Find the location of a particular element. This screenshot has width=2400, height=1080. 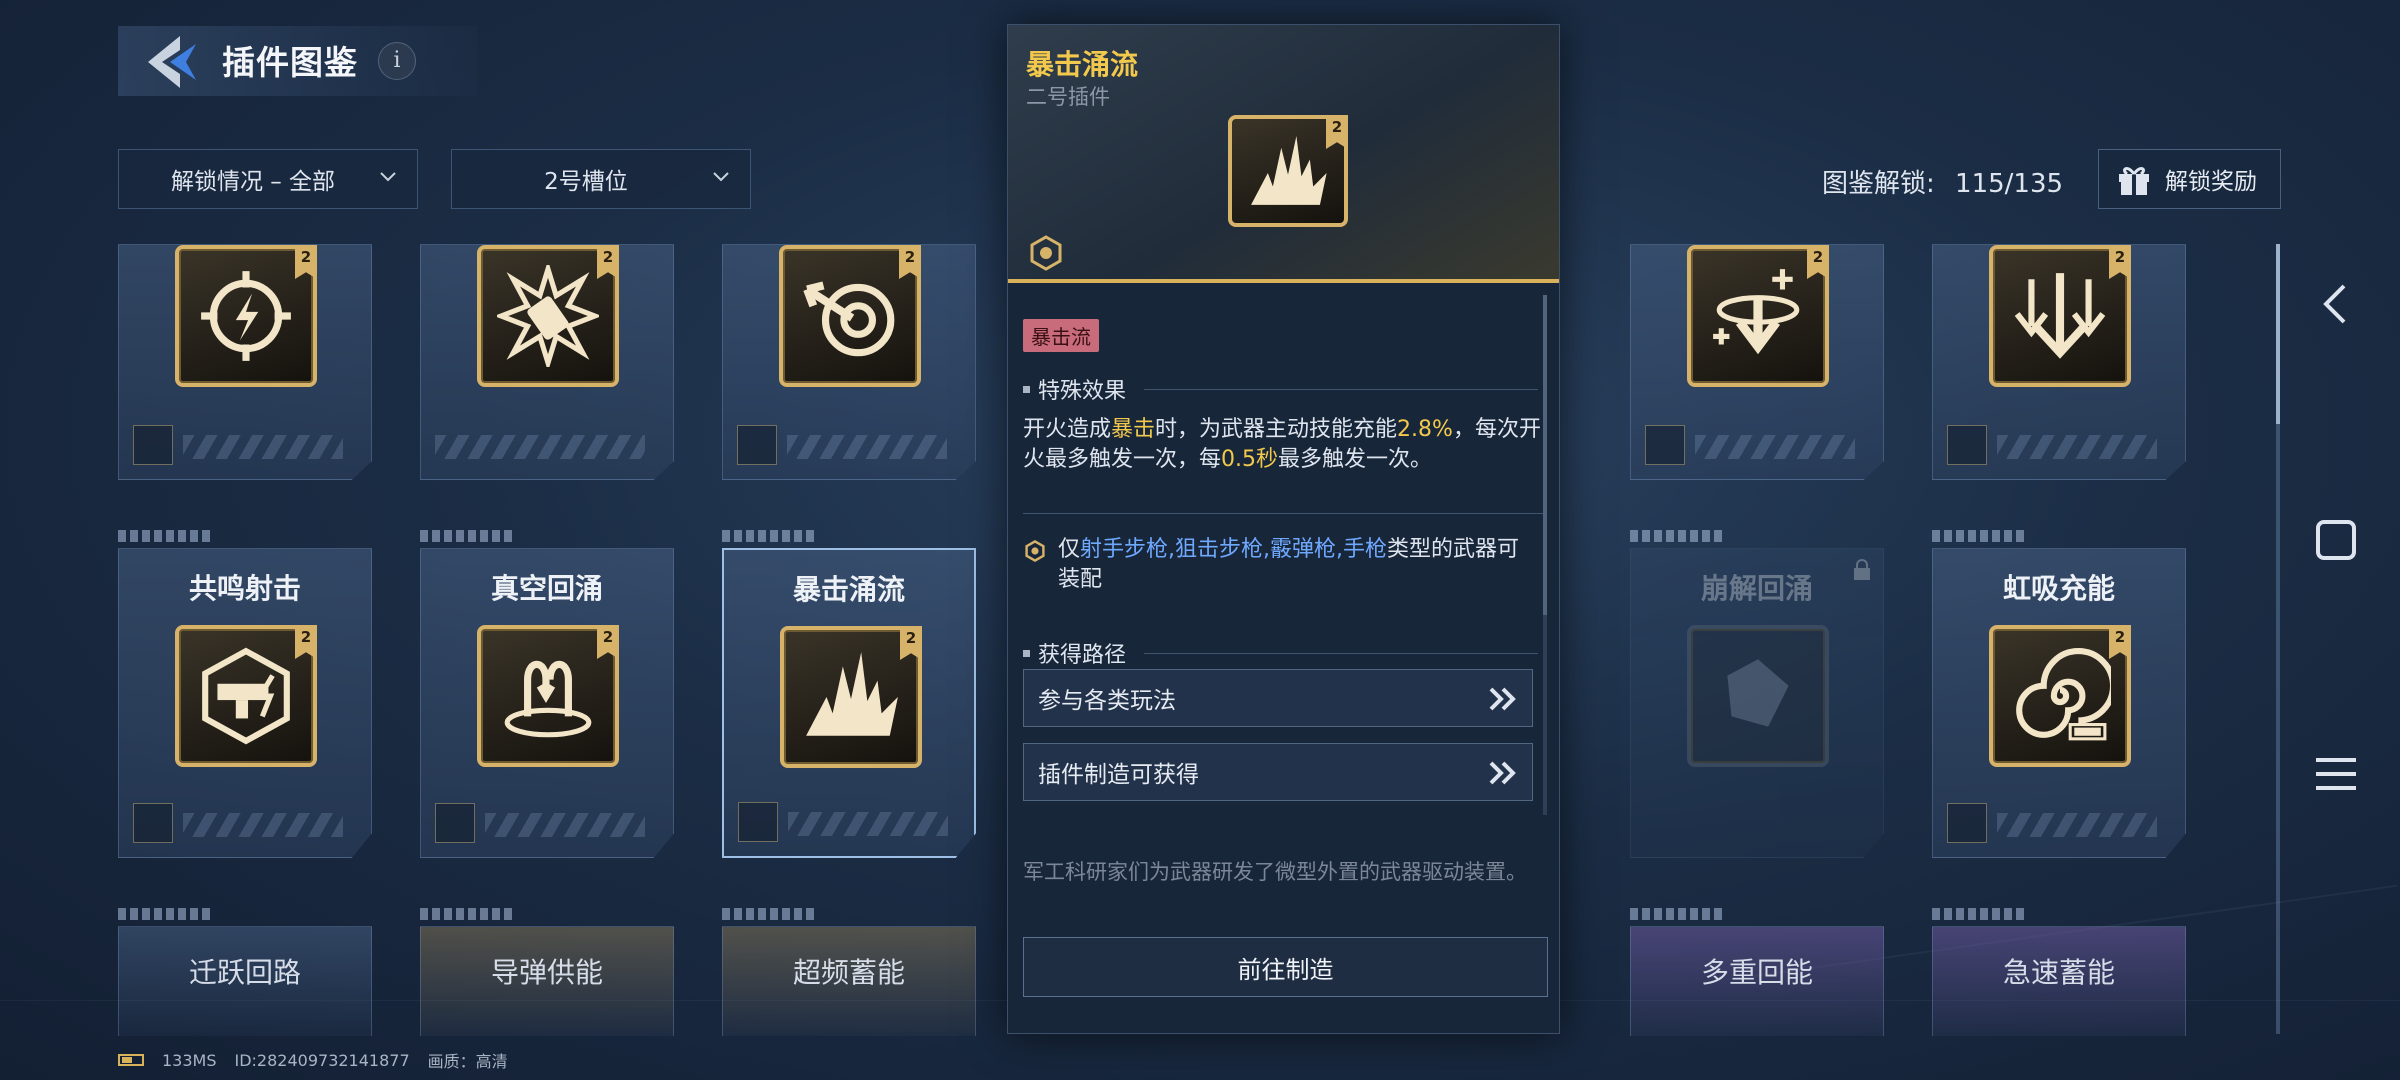

effect-text-part: 时，为武器主动技能充能 is located at coordinates (1276, 429).